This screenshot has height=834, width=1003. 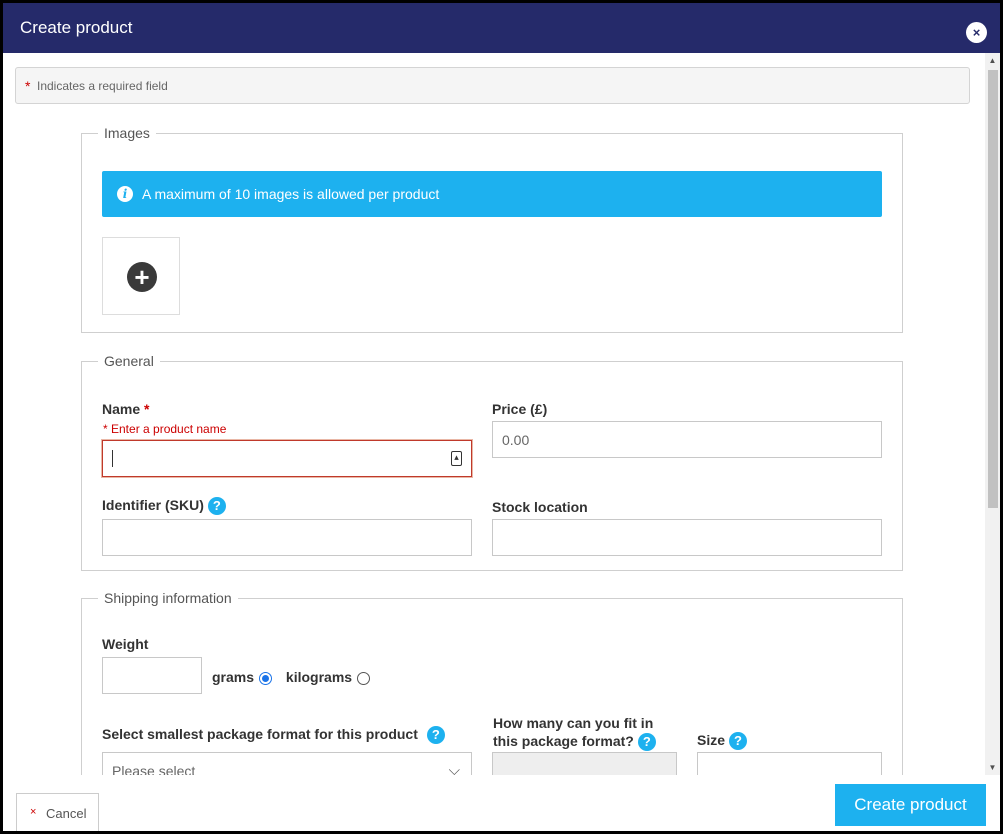 What do you see at coordinates (165, 429) in the screenshot?
I see `name-error-message: * Enter a product name` at bounding box center [165, 429].